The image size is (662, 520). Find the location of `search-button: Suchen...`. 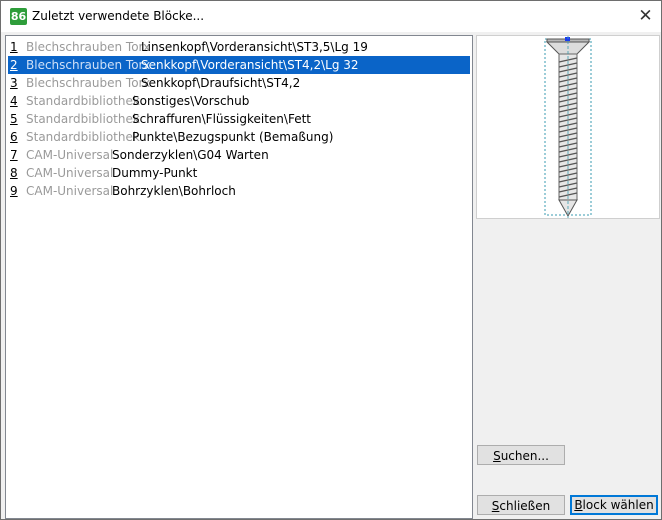

search-button: Suchen... is located at coordinates (521, 455).